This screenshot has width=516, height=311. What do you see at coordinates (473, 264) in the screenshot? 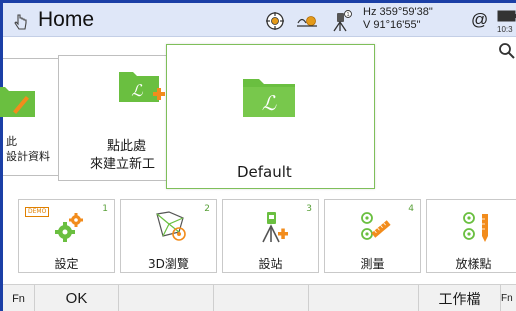
I see `app-label: 放樣點` at bounding box center [473, 264].